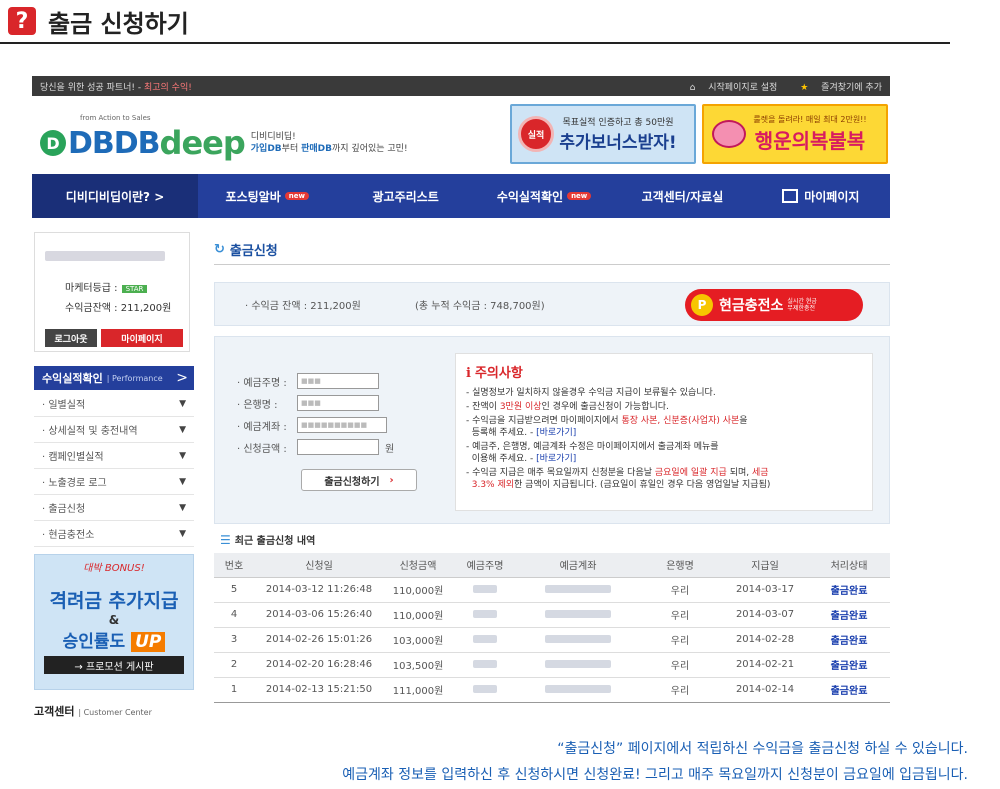 The height and width of the screenshot is (789, 1000). Describe the element at coordinates (115, 712) in the screenshot. I see `customer-center-sub: | Customer Center` at that location.